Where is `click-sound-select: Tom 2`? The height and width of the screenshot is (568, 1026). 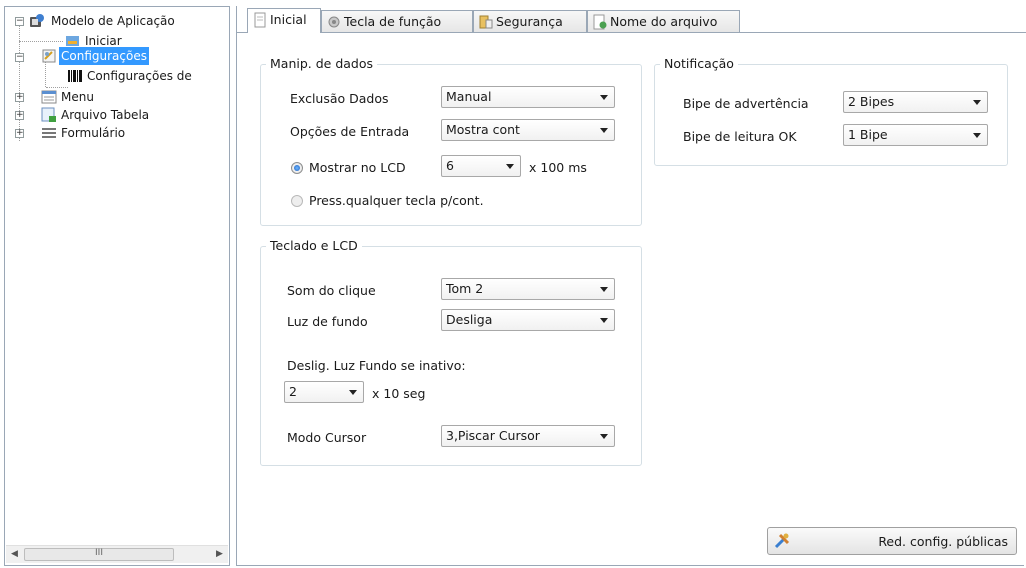 click-sound-select: Tom 2 is located at coordinates (528, 289).